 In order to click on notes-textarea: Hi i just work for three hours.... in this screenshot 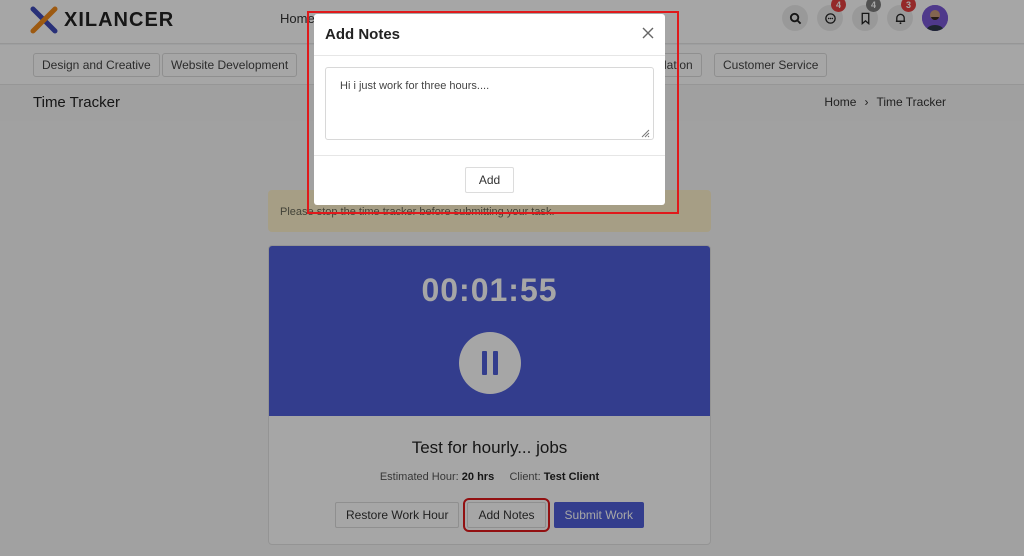, I will do `click(489, 103)`.